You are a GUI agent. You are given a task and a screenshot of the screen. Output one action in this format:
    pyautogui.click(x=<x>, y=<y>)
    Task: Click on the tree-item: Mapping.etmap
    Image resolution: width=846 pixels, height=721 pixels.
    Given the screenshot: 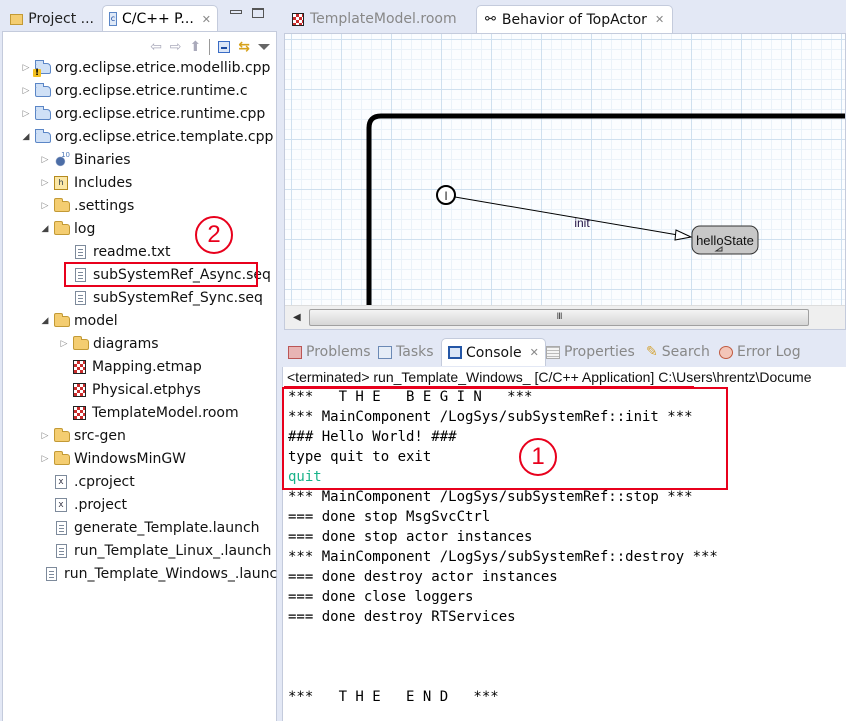 What is the action you would take?
    pyautogui.click(x=140, y=366)
    